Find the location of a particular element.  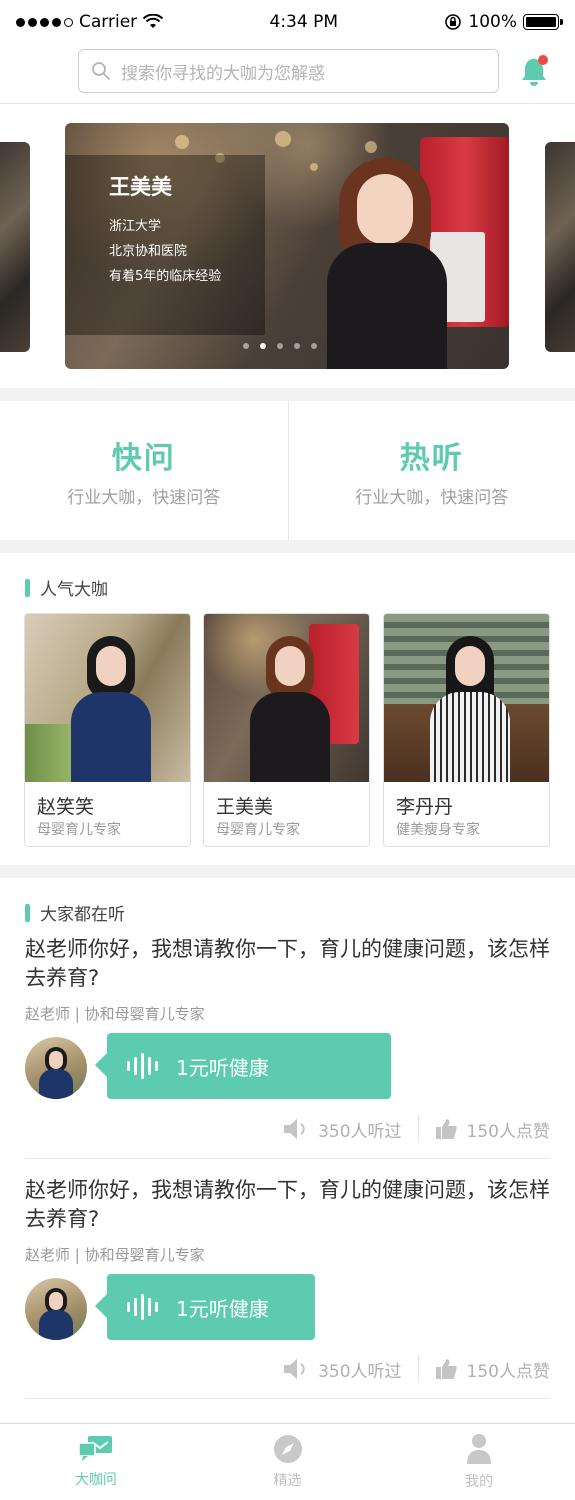

banner-line-2: 北京协和医院 is located at coordinates (148, 251).